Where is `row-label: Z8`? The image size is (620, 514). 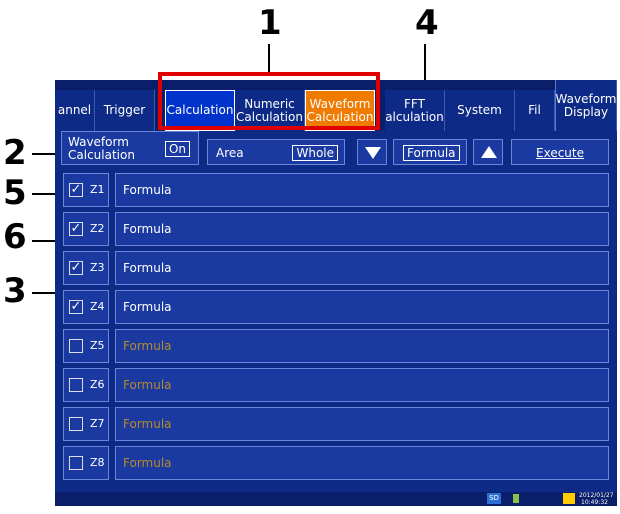 row-label: Z8 is located at coordinates (97, 462).